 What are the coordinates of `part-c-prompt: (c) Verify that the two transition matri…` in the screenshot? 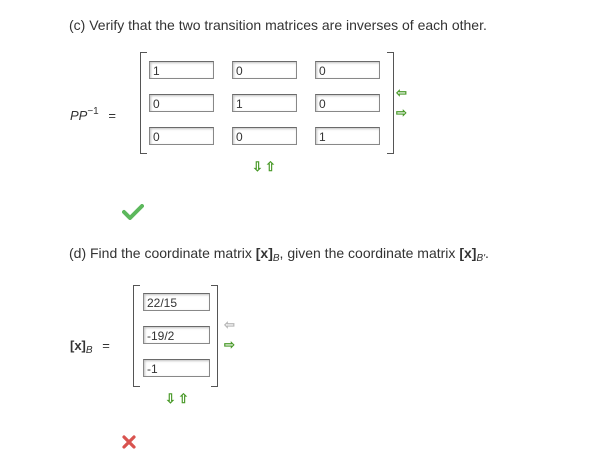 It's located at (278, 25).